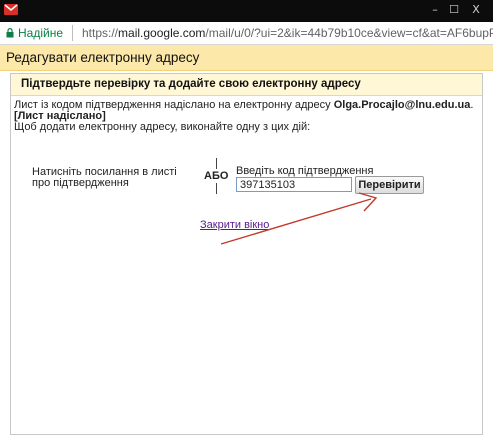 This screenshot has height=442, width=493. What do you see at coordinates (299, 218) in the screenshot?
I see `annotation-arrow` at bounding box center [299, 218].